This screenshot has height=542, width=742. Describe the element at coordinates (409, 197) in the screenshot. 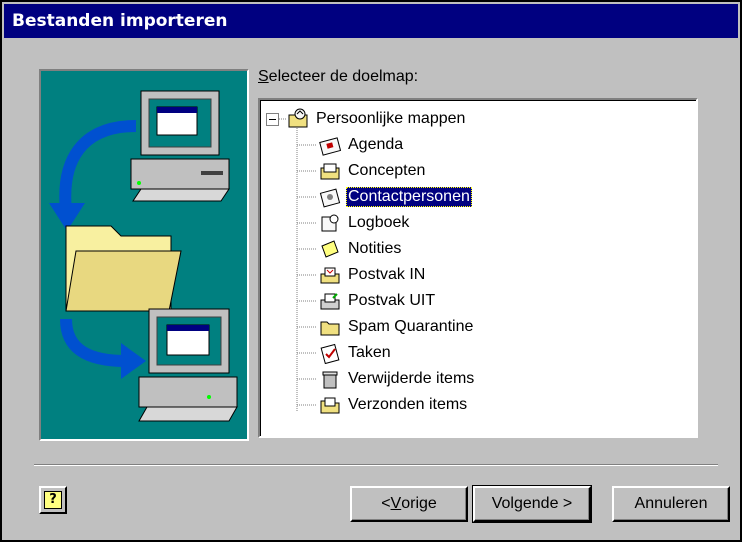

I see `tree-node-label: Contactpersonen` at that location.